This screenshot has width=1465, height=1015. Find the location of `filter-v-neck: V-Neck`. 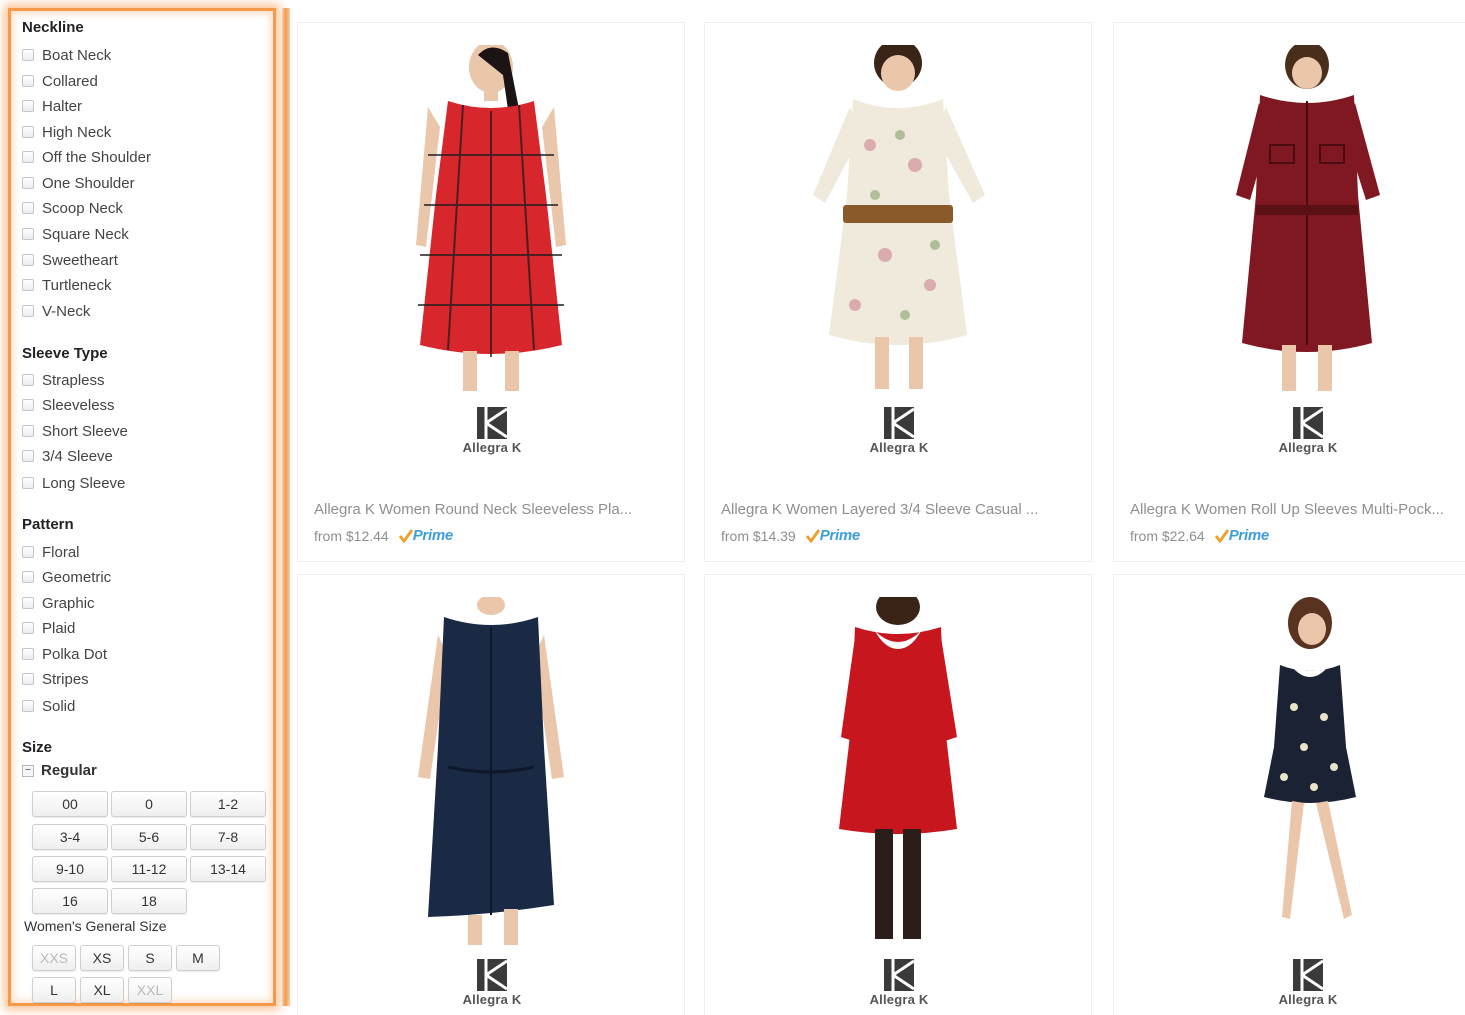

filter-v-neck: V-Neck is located at coordinates (56, 311).